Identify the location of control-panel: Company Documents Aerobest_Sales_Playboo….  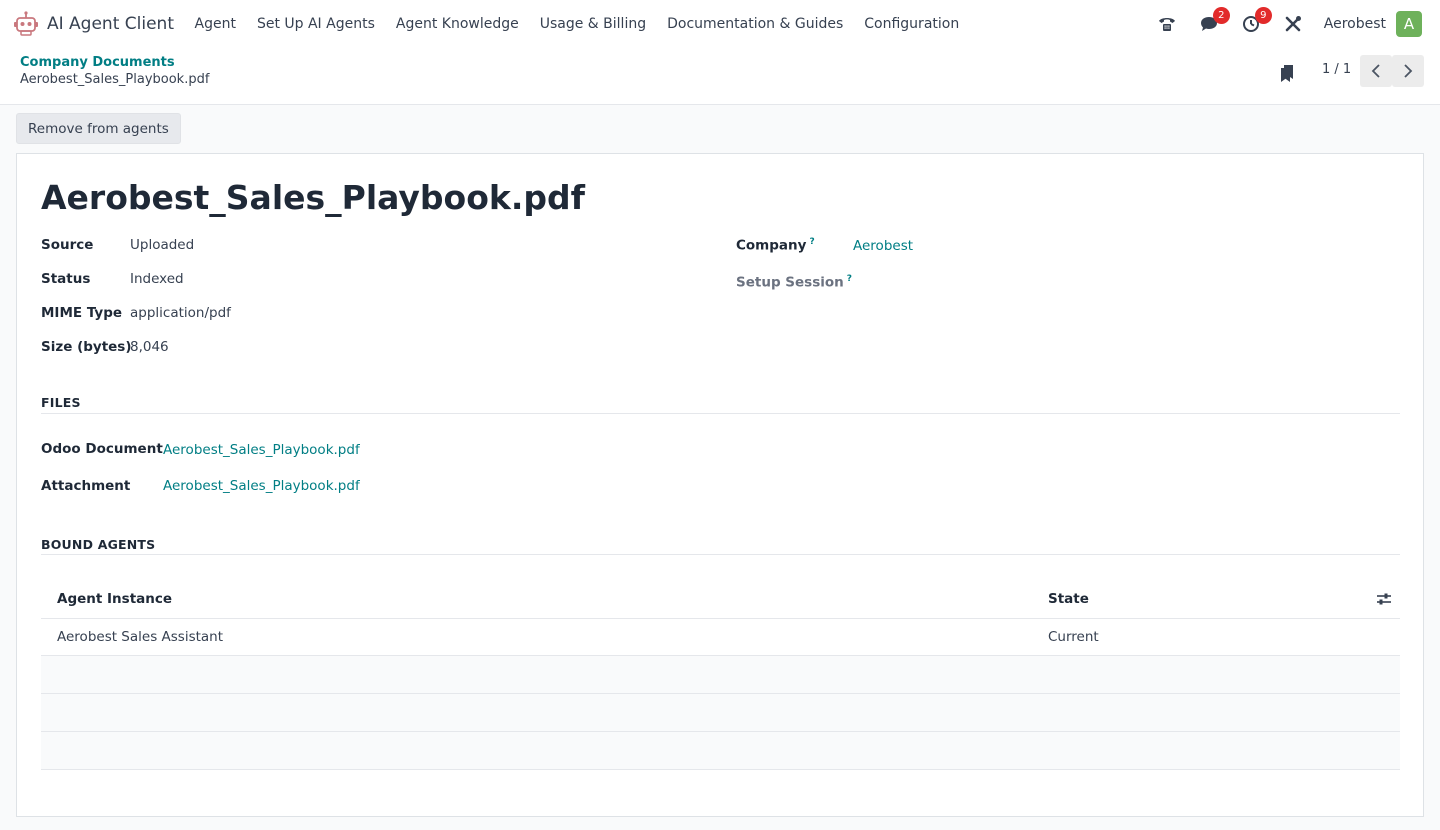
(720, 76).